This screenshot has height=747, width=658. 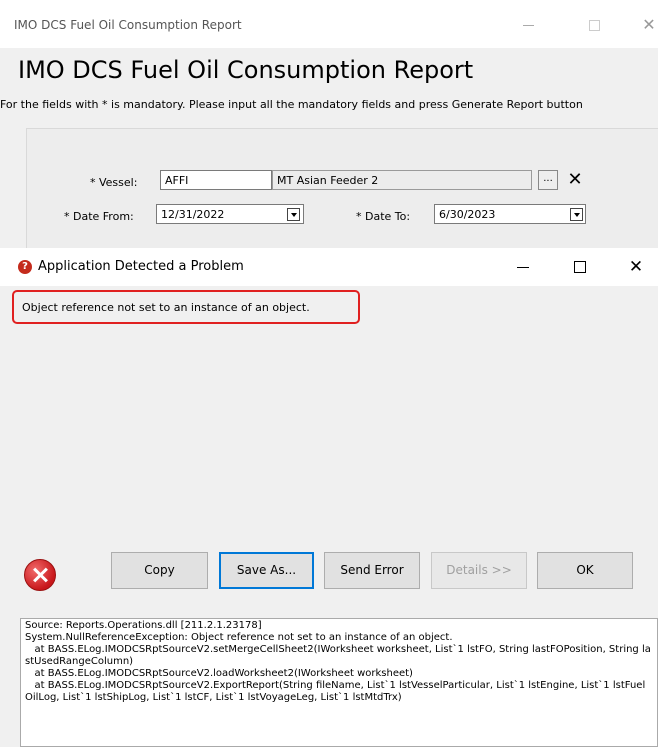 I want to click on dialog-title: Application Detected a Problem, so click(x=141, y=266).